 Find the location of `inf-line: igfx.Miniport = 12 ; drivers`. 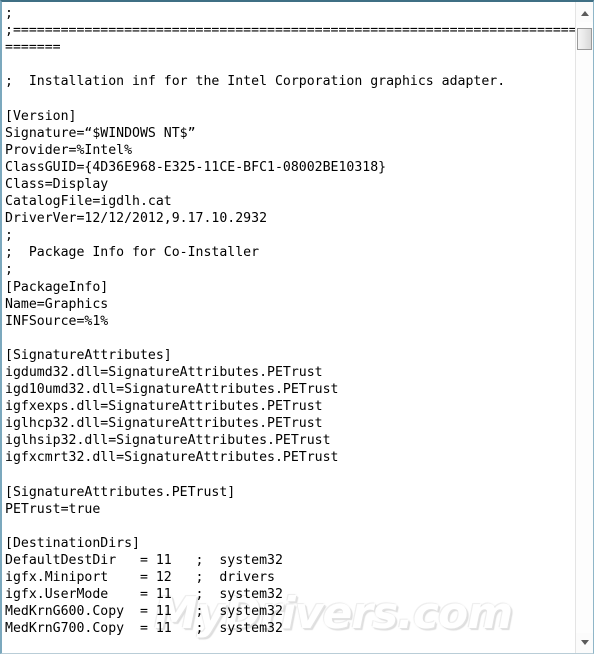

inf-line: igfx.Miniport = 12 ; drivers is located at coordinates (140, 578).